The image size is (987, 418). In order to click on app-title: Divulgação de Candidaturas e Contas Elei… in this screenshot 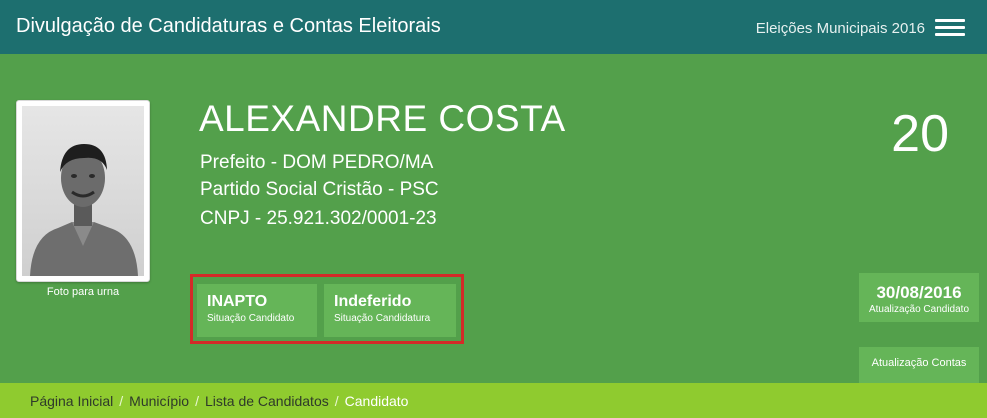, I will do `click(228, 26)`.